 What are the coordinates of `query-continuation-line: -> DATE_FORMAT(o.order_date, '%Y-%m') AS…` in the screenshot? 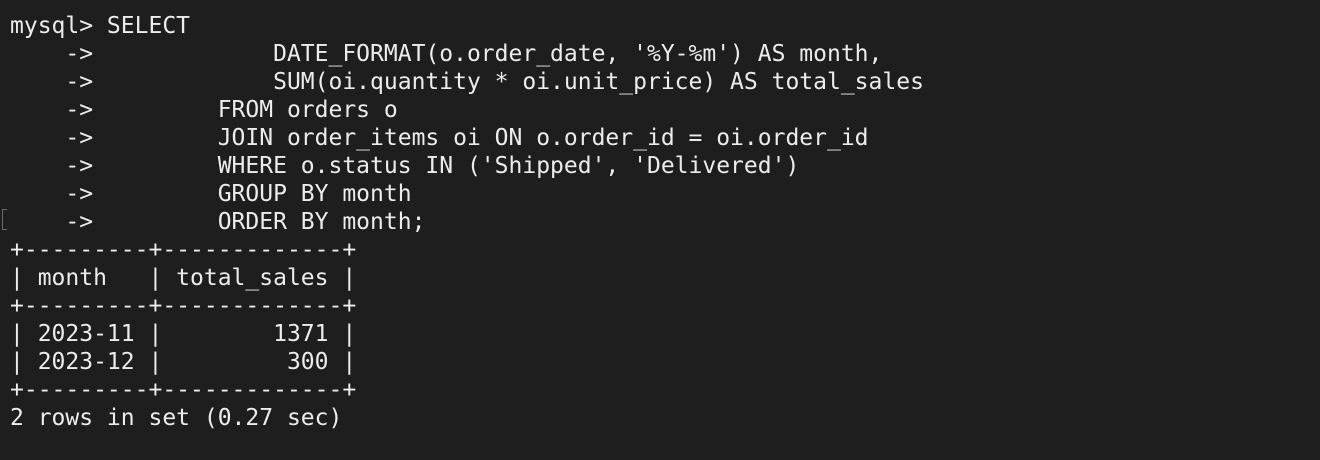 It's located at (446, 54).